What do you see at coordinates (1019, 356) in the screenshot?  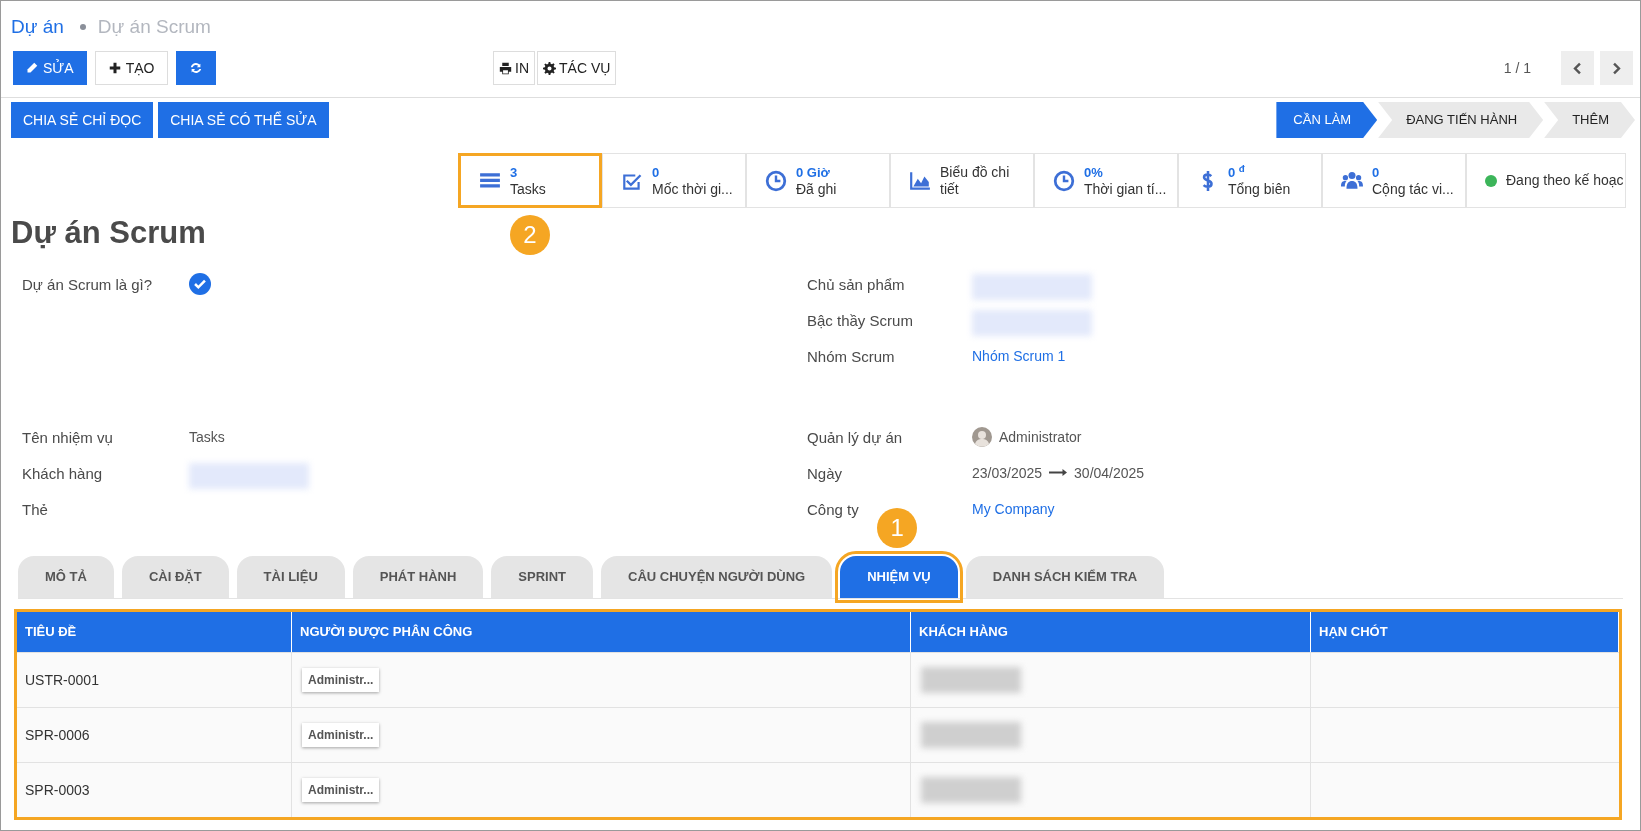 I see `field-link: Nhóm Scrum 1` at bounding box center [1019, 356].